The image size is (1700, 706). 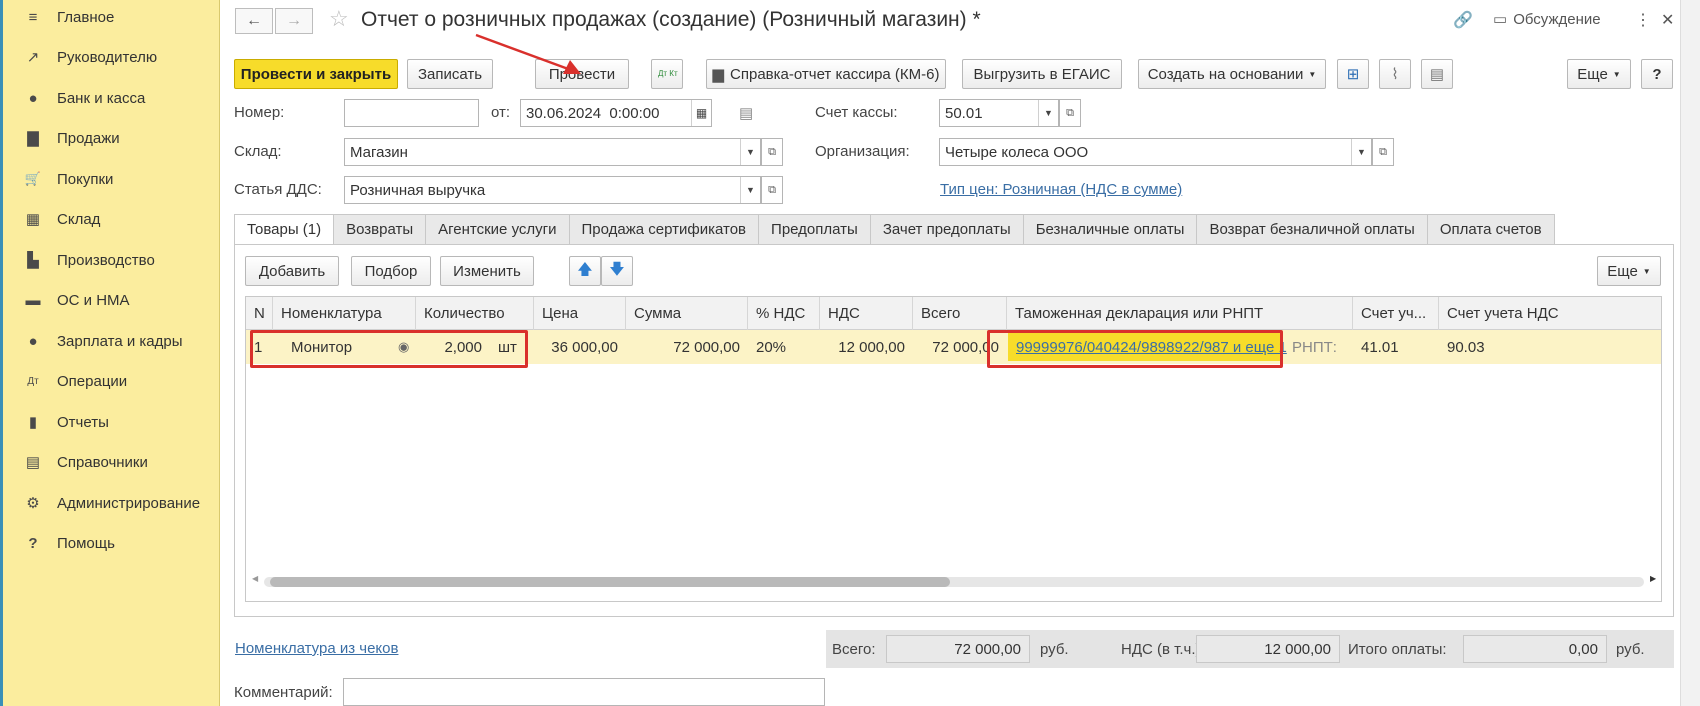 What do you see at coordinates (866, 313) in the screenshot?
I see `column-header-vat: НДС` at bounding box center [866, 313].